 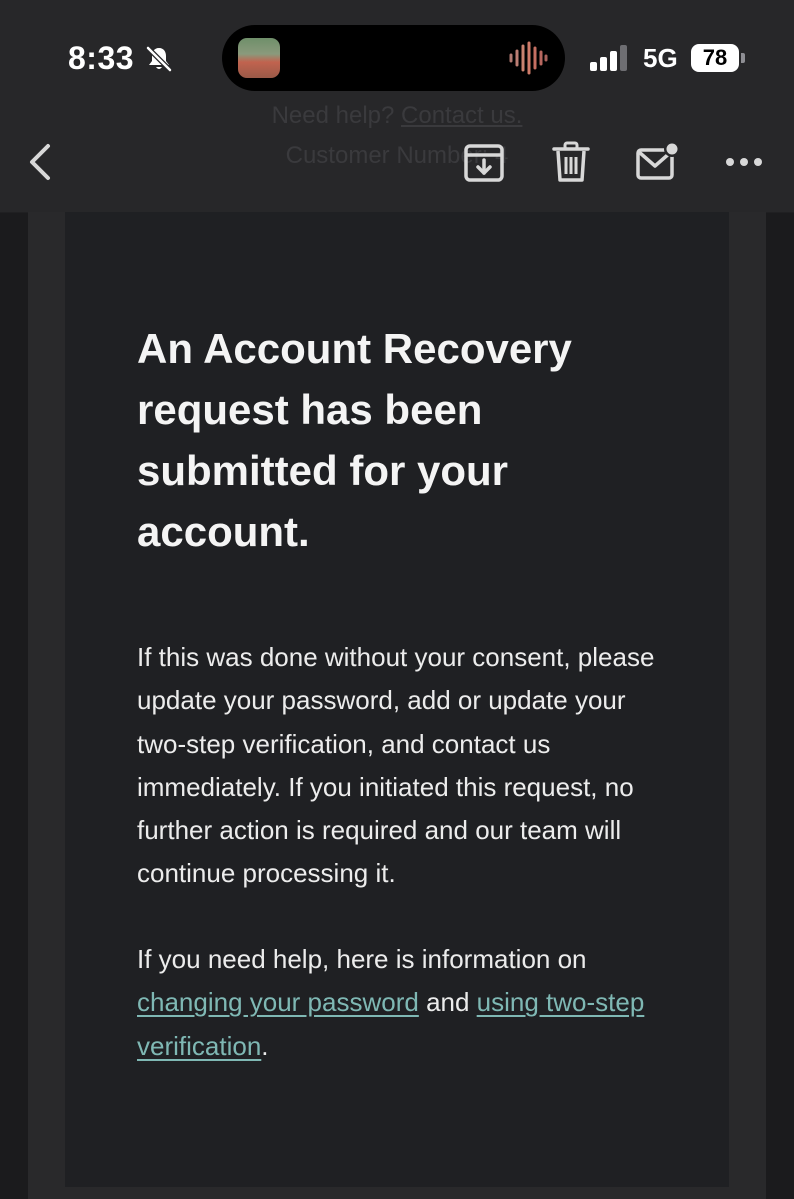 I want to click on dynamic-island, so click(x=393, y=58).